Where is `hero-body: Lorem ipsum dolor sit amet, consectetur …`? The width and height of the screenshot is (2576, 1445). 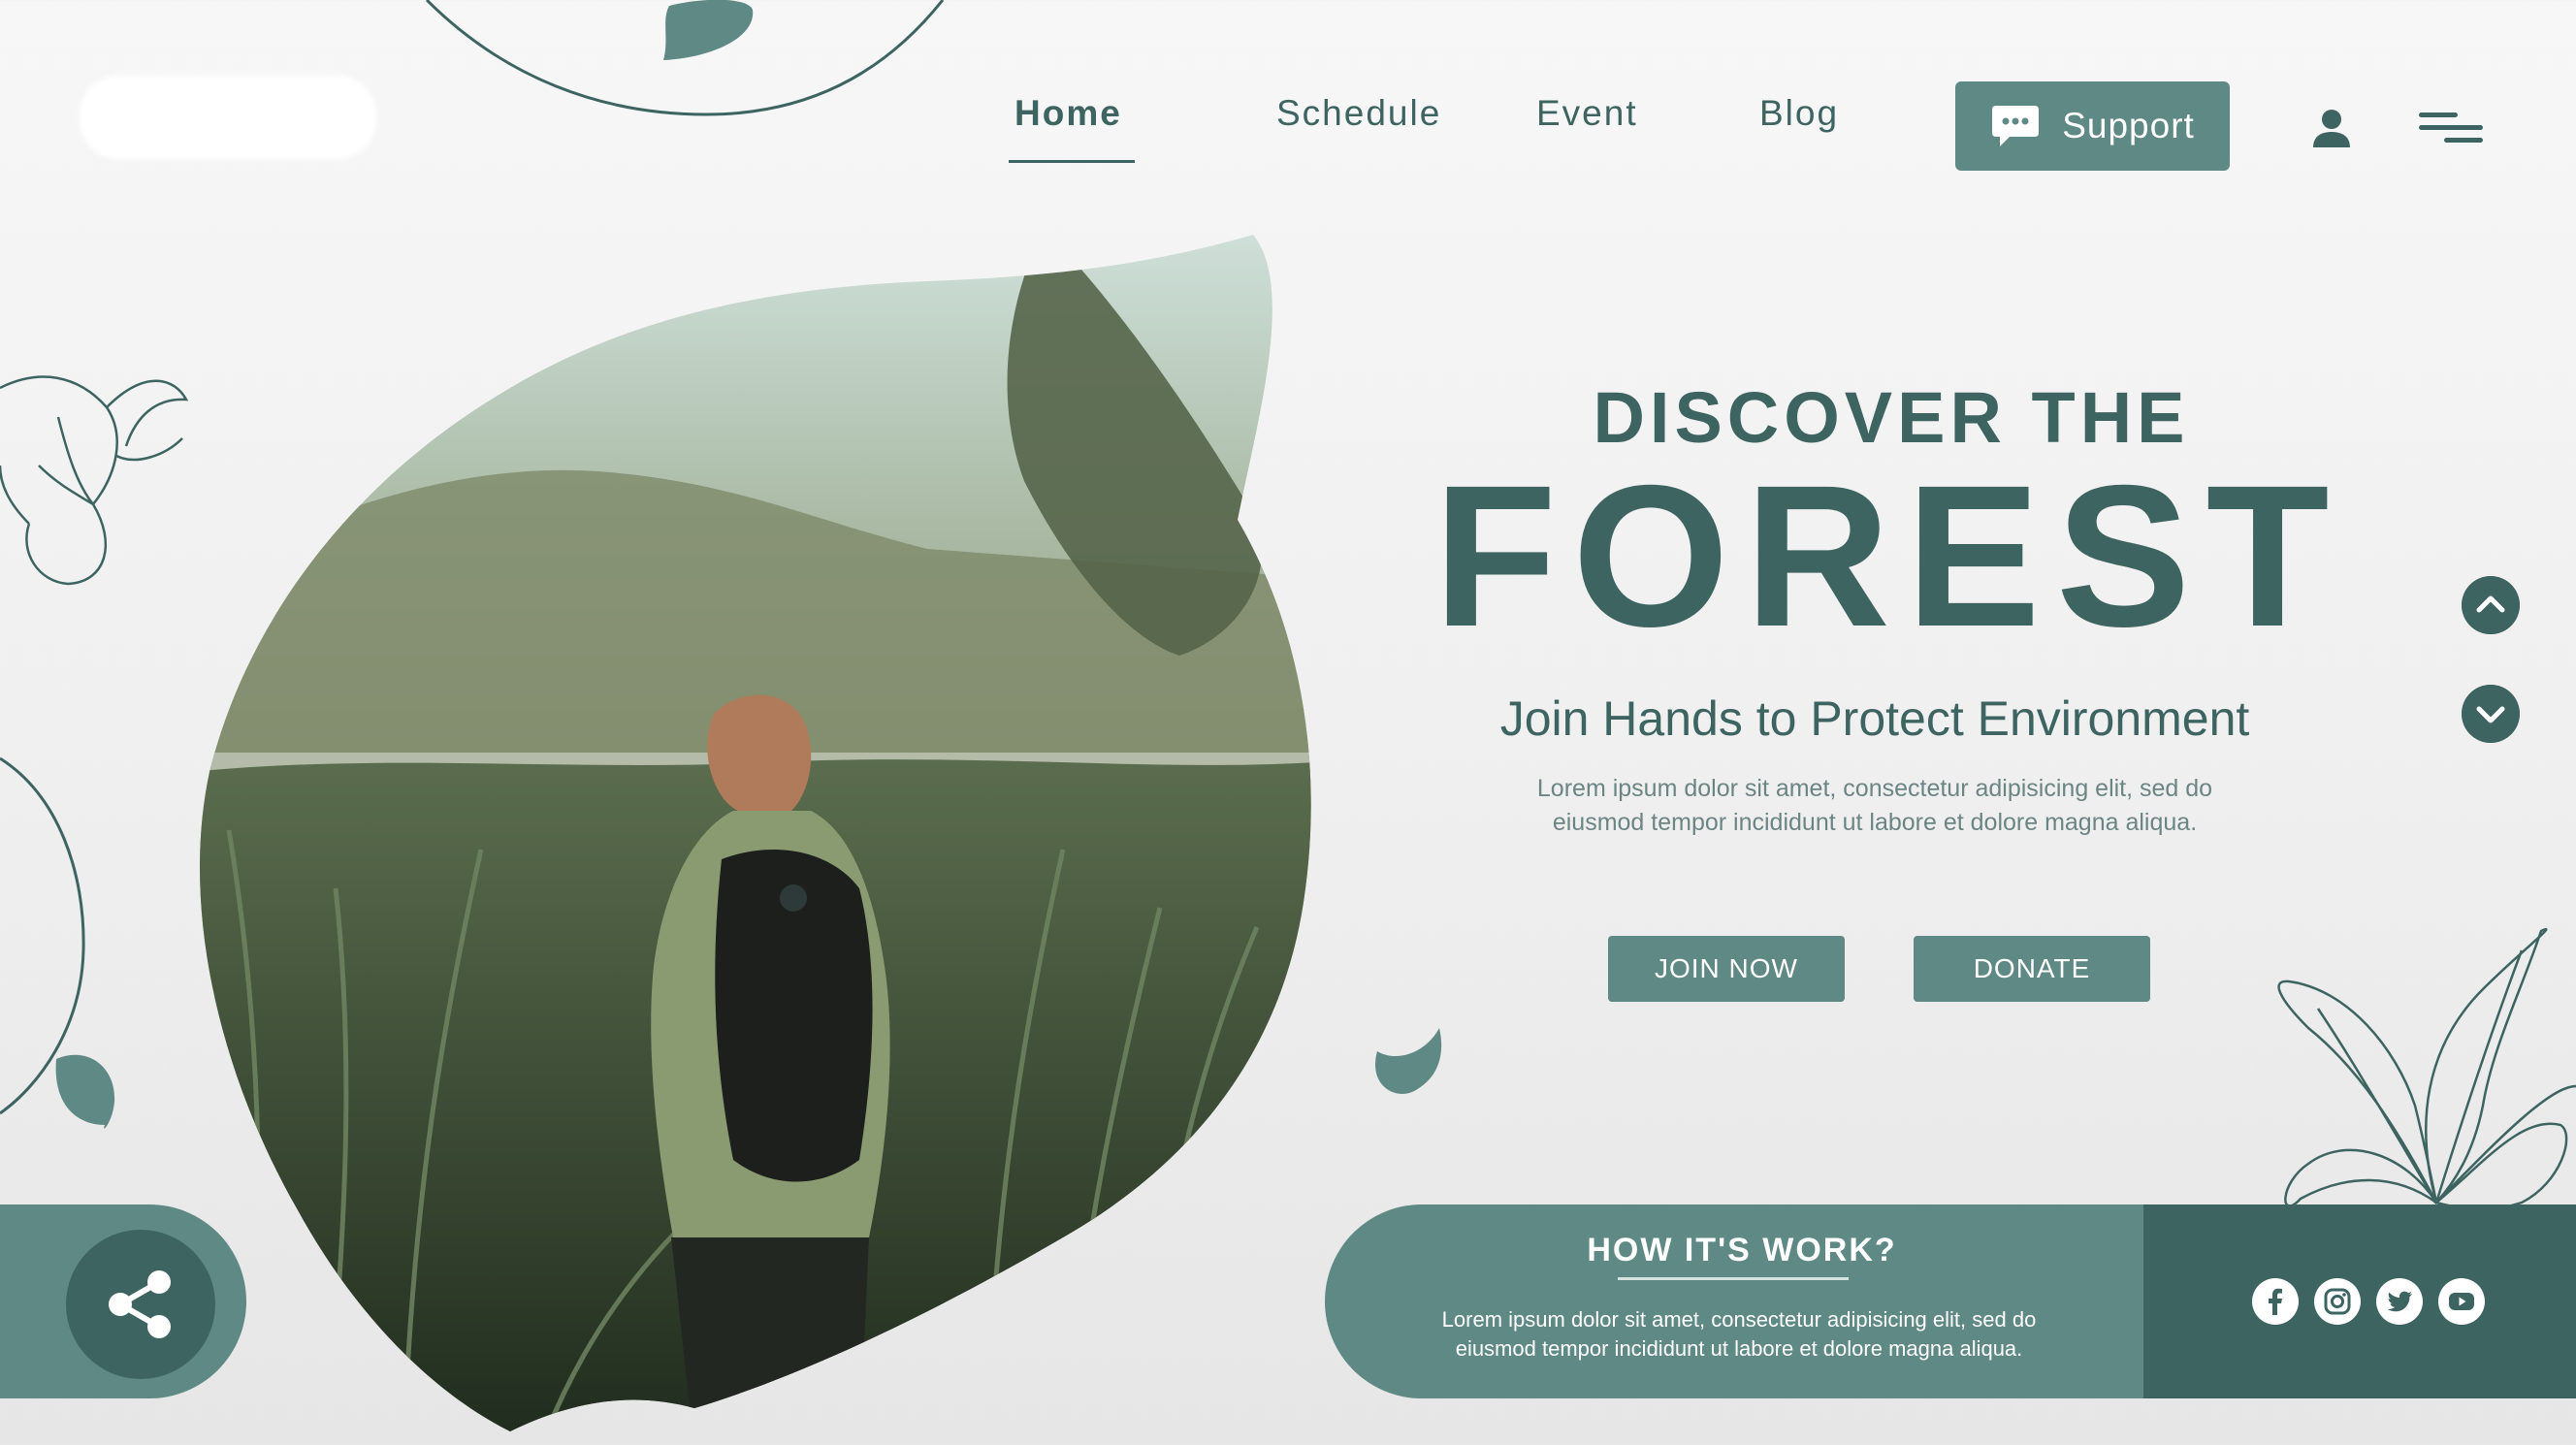
hero-body: Lorem ipsum dolor sit amet, consectetur … is located at coordinates (1874, 806).